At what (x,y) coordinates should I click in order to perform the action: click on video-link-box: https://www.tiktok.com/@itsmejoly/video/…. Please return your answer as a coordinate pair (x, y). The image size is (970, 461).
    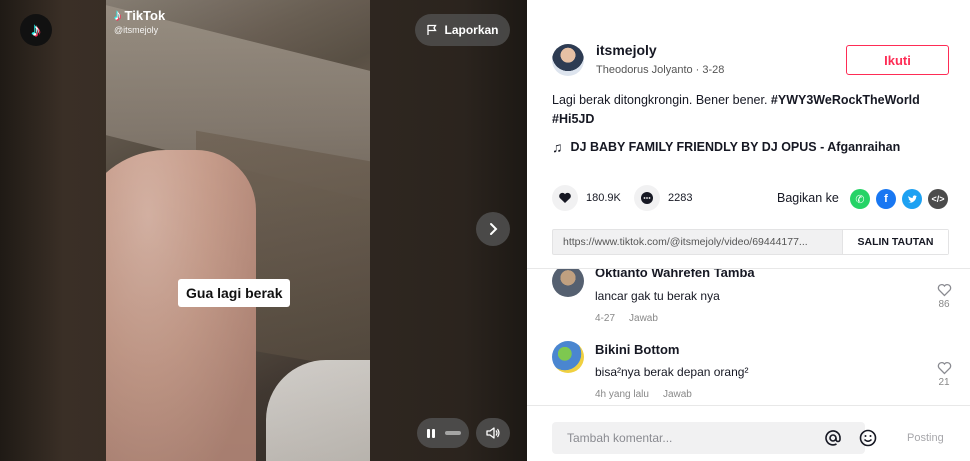
    Looking at the image, I should click on (750, 242).